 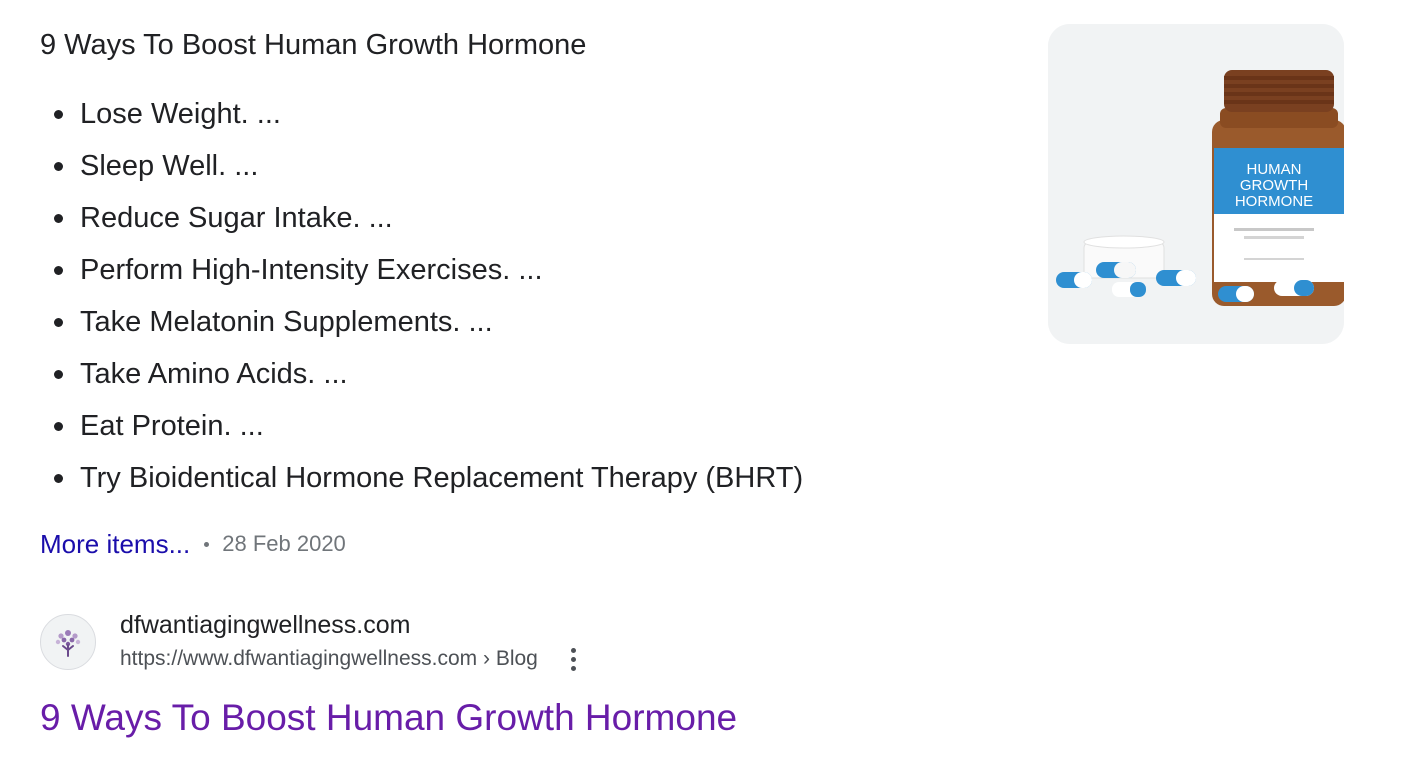 I want to click on result-title-link: 9 Ways To Boost Human Growth Hormone, so click(x=388, y=718).